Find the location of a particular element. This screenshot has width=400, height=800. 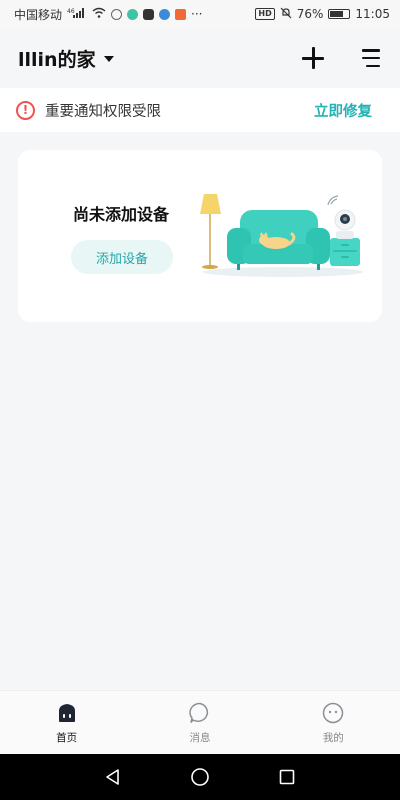

nav-profile-label: 我的 is located at coordinates (333, 737).